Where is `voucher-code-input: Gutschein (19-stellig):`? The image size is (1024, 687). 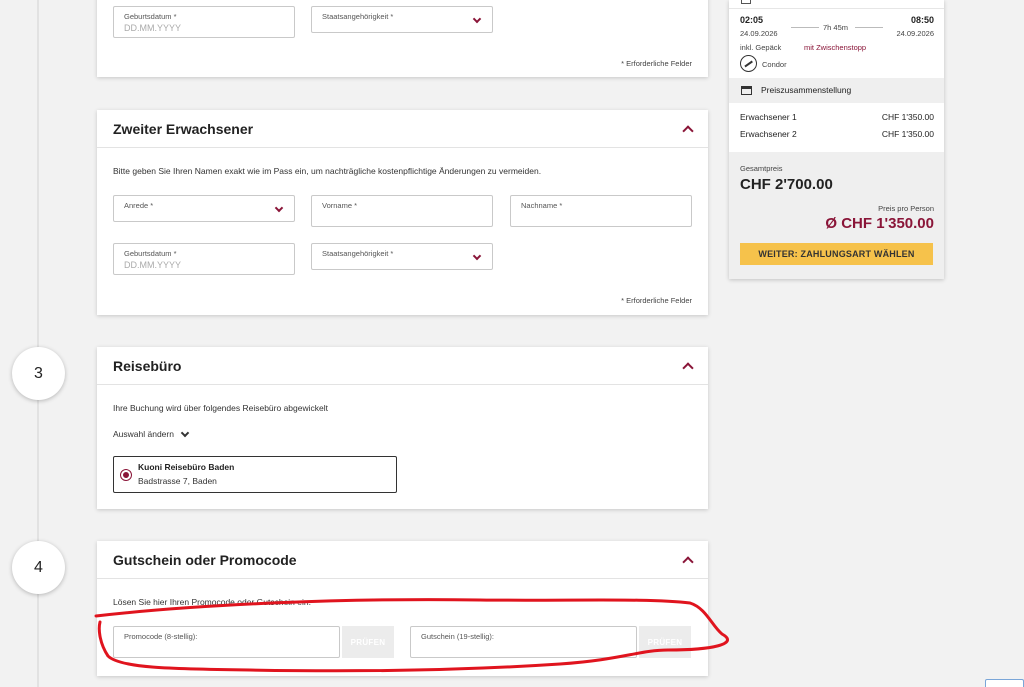 voucher-code-input: Gutschein (19-stellig): is located at coordinates (523, 642).